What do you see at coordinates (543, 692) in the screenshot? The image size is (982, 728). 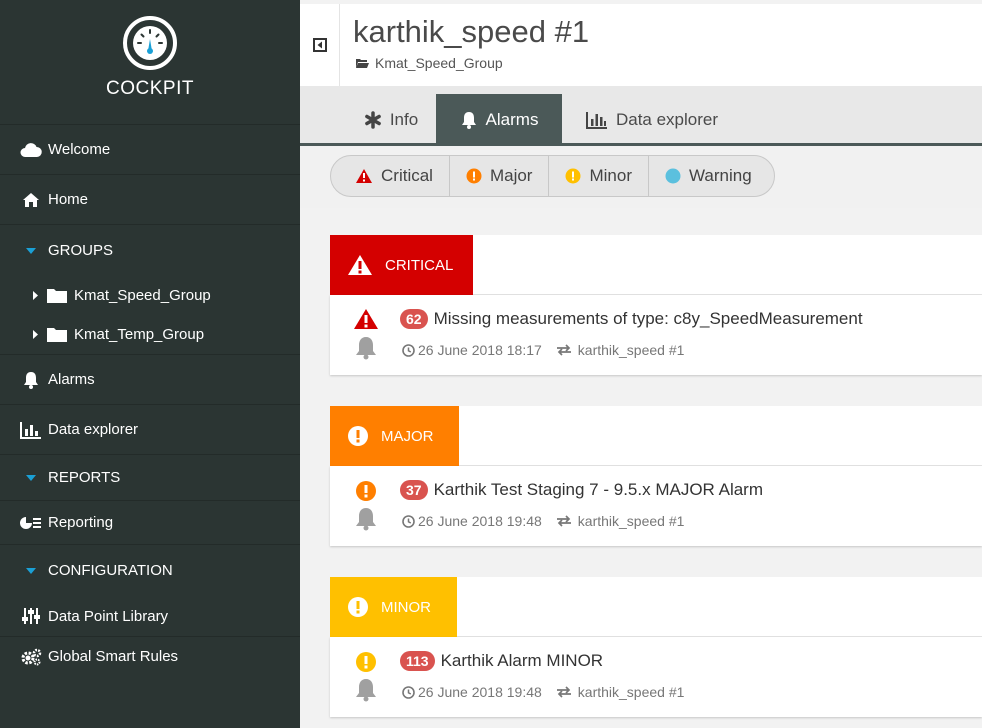 I see `alarm-meta: 26 June 2018 19:48 karthik_speed #1` at bounding box center [543, 692].